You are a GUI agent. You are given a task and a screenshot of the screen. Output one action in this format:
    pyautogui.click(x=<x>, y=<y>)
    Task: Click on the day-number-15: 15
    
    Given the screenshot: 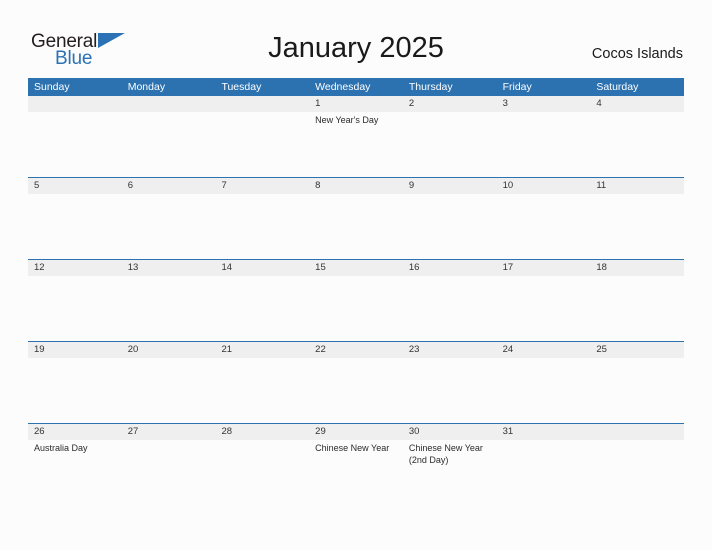 What is the action you would take?
    pyautogui.click(x=356, y=268)
    